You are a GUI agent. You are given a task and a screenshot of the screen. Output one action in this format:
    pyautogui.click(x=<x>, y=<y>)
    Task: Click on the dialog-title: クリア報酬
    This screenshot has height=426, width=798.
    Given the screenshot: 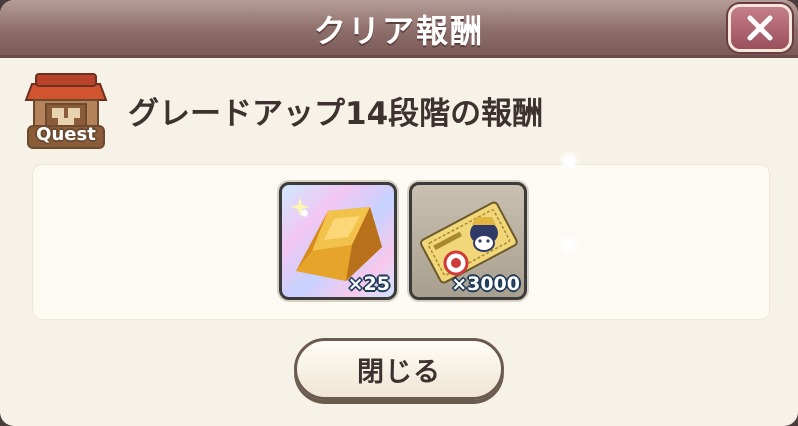 What is the action you would take?
    pyautogui.click(x=398, y=31)
    